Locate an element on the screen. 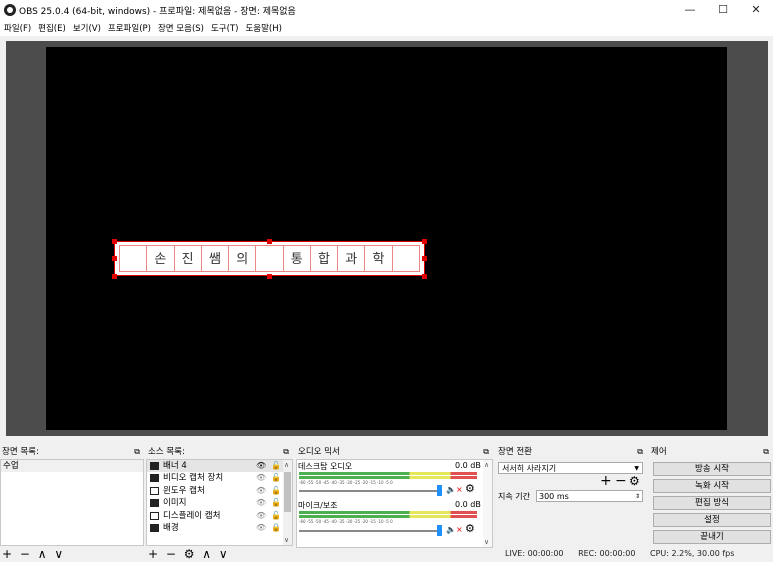 The height and width of the screenshot is (562, 773). source-item: 배경 👁 🔒 is located at coordinates (219, 528).